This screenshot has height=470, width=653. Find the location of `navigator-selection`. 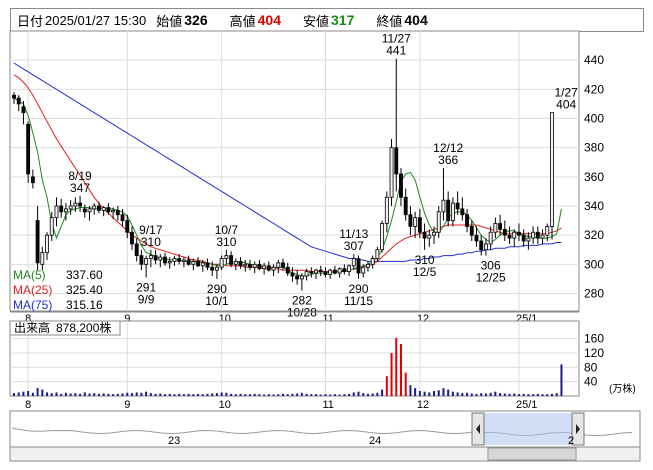

navigator-selection is located at coordinates (527, 429).